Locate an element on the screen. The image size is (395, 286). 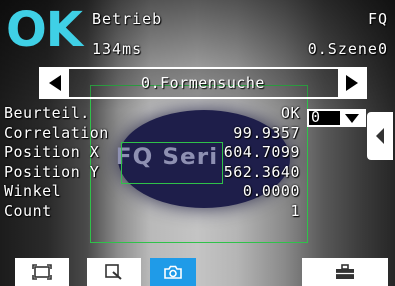
judgement-result: OK is located at coordinates (44, 30).